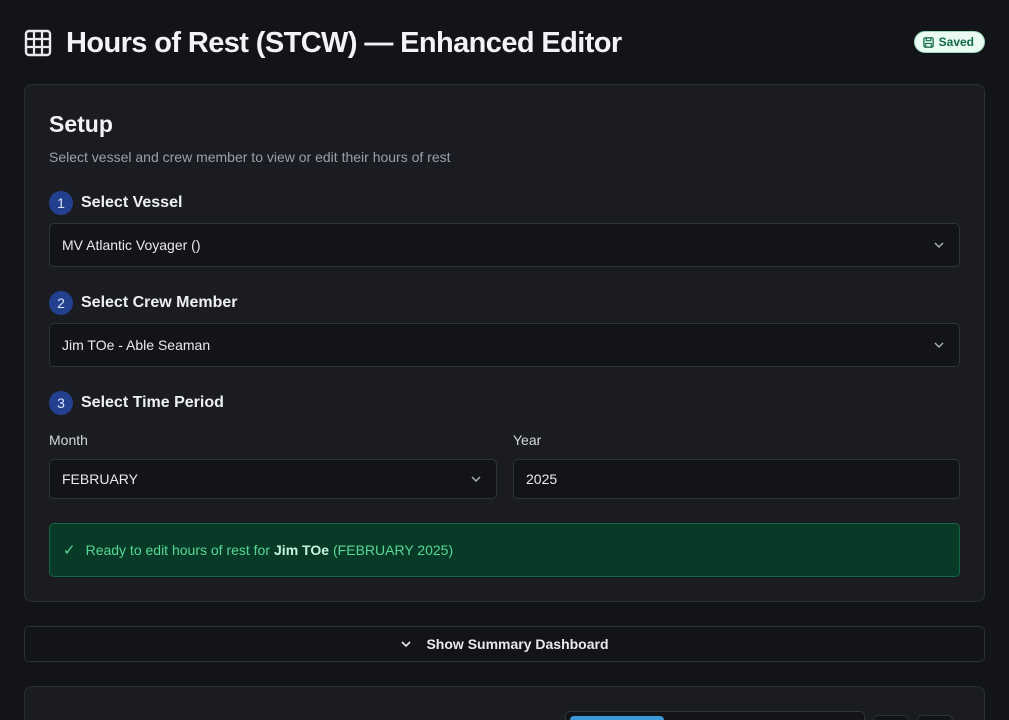 This screenshot has height=720, width=1009. I want to click on step-select-time-period: 3 Select Time Period, so click(136, 403).